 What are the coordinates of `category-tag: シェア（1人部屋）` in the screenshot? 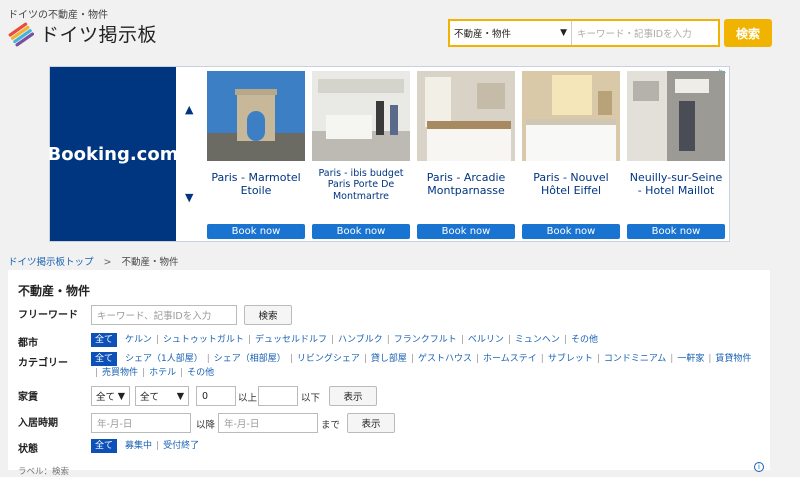 It's located at (164, 359).